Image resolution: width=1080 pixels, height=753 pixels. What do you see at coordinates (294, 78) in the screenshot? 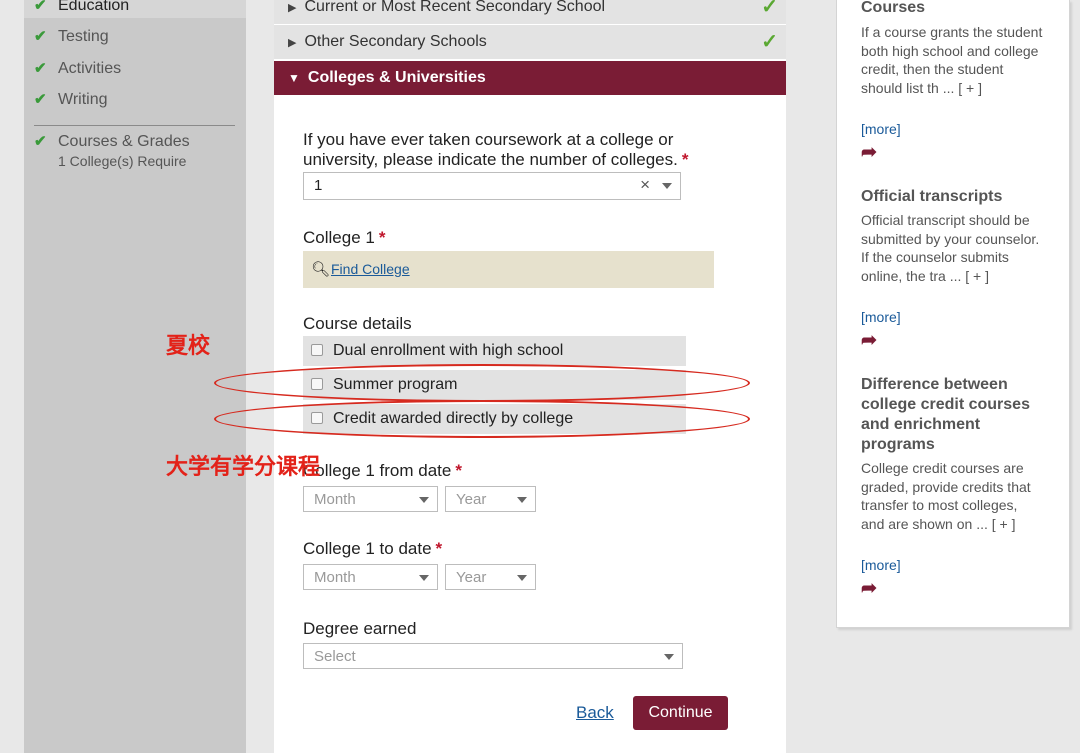
I see `collapse-arrow-icon: ▼` at bounding box center [294, 78].